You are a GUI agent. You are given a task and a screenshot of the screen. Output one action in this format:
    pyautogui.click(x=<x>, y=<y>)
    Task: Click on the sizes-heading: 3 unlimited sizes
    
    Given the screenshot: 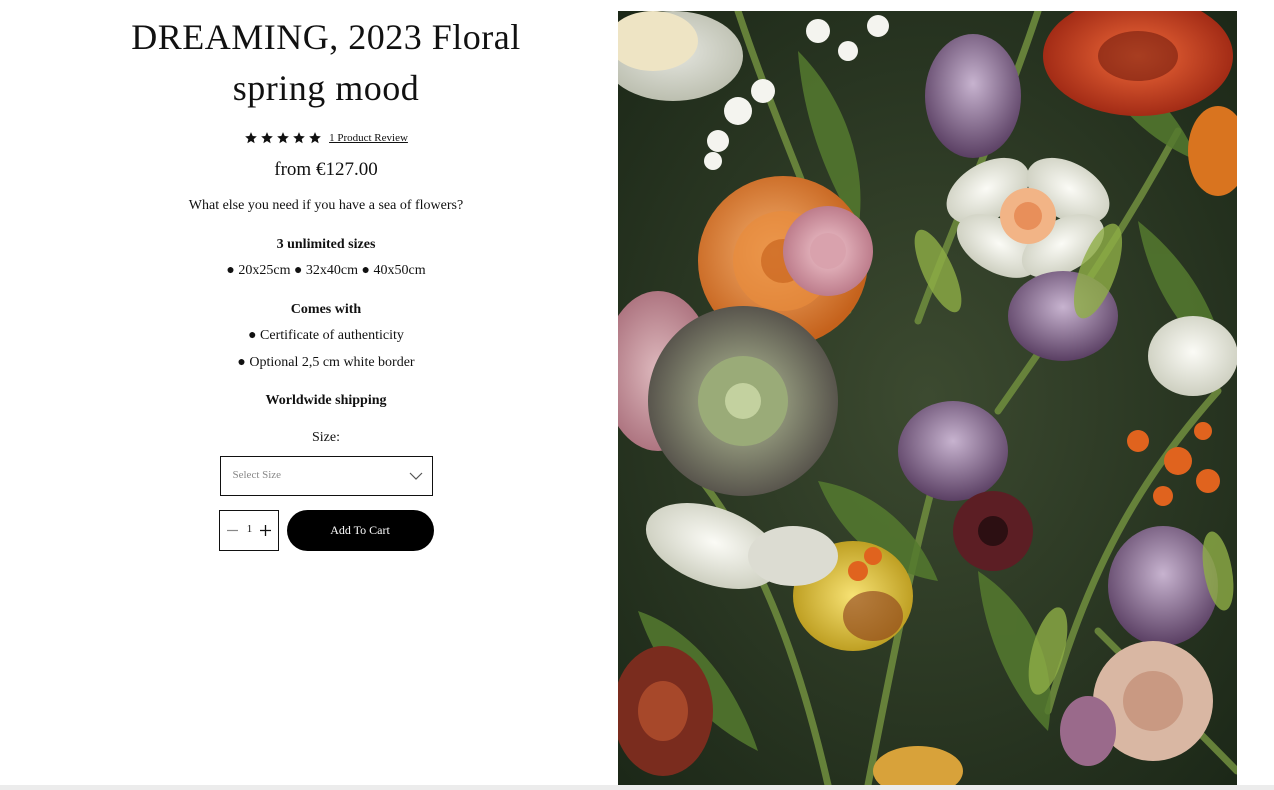 What is the action you would take?
    pyautogui.click(x=326, y=244)
    